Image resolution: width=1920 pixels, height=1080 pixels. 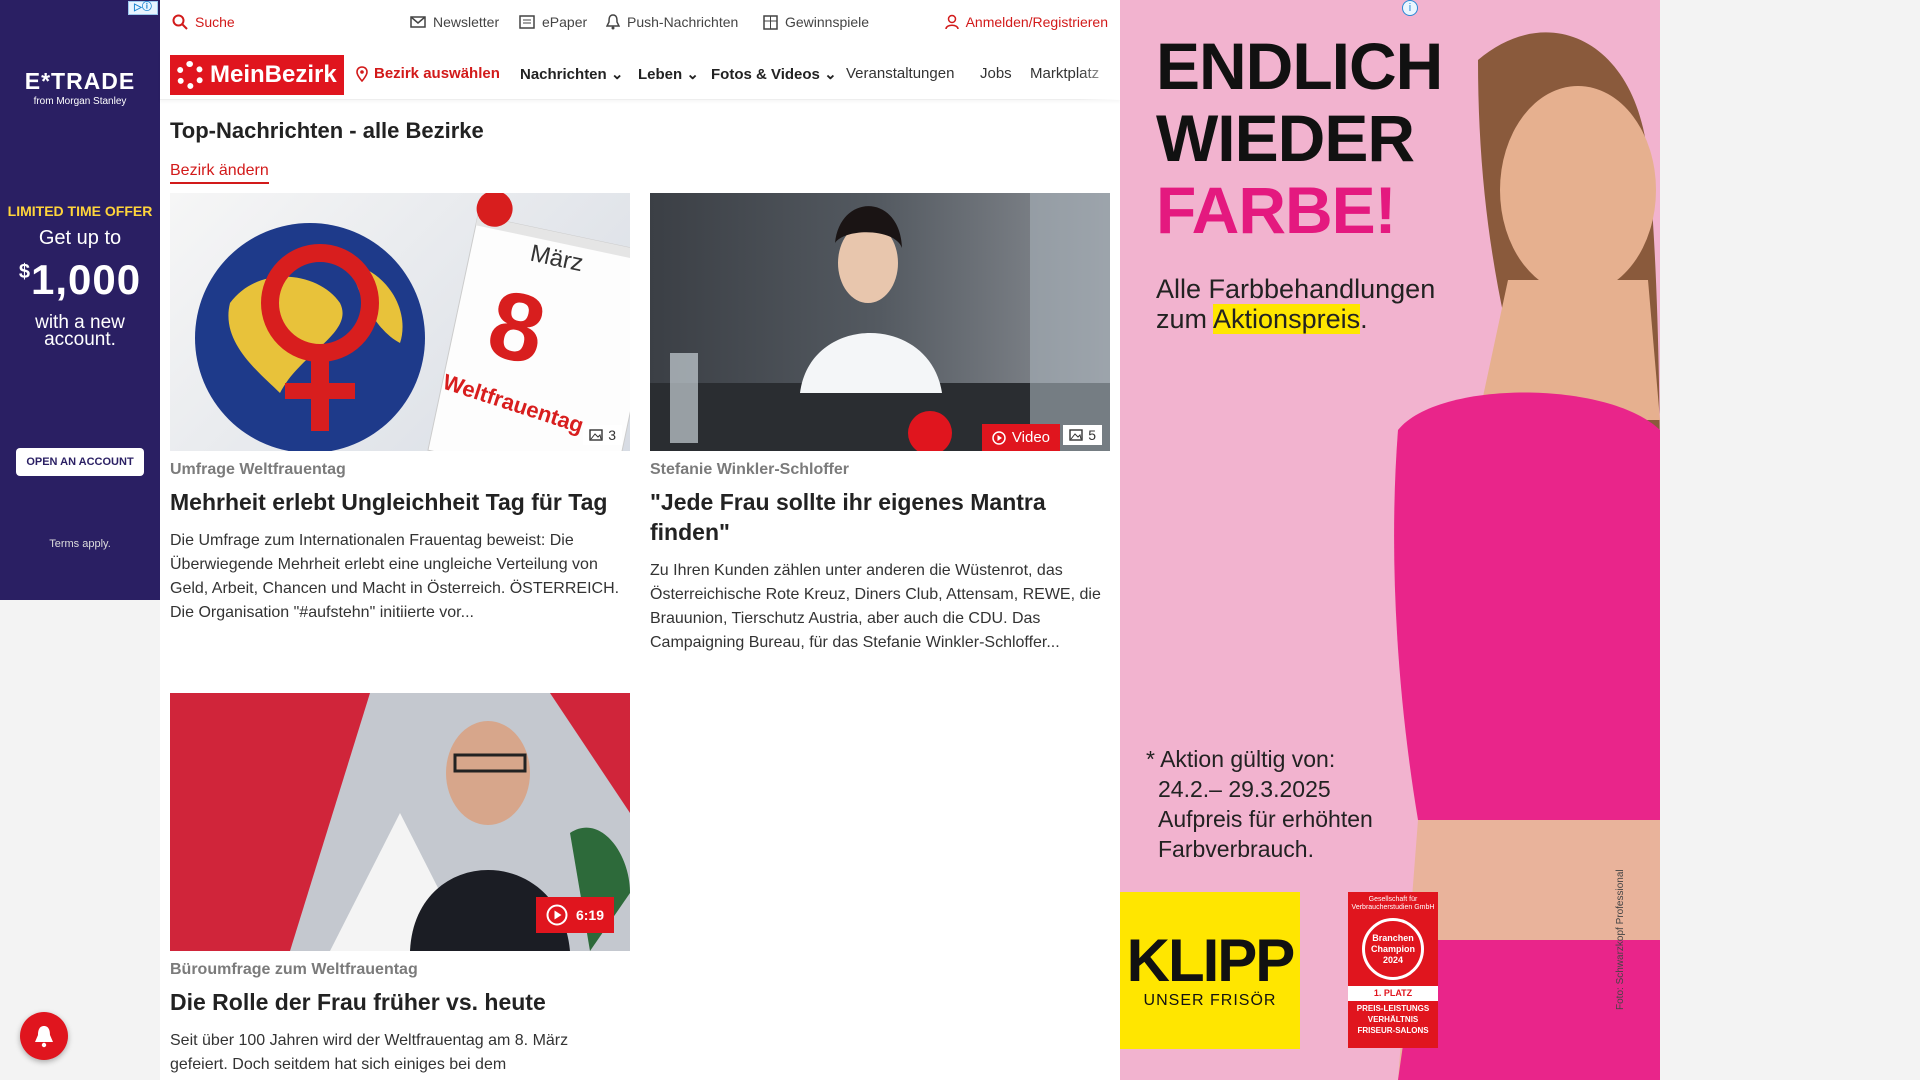 I want to click on gewinnspiele-link: Gewinnspiele, so click(x=816, y=22).